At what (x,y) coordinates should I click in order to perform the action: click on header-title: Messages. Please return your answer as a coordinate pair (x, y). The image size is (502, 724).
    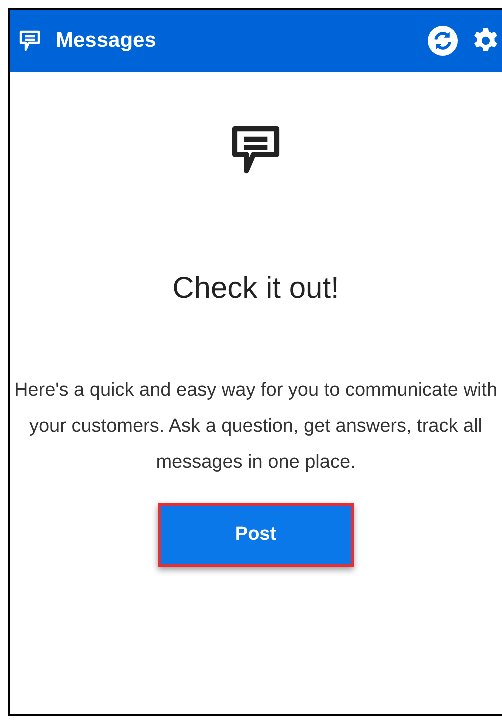
    Looking at the image, I should click on (107, 41).